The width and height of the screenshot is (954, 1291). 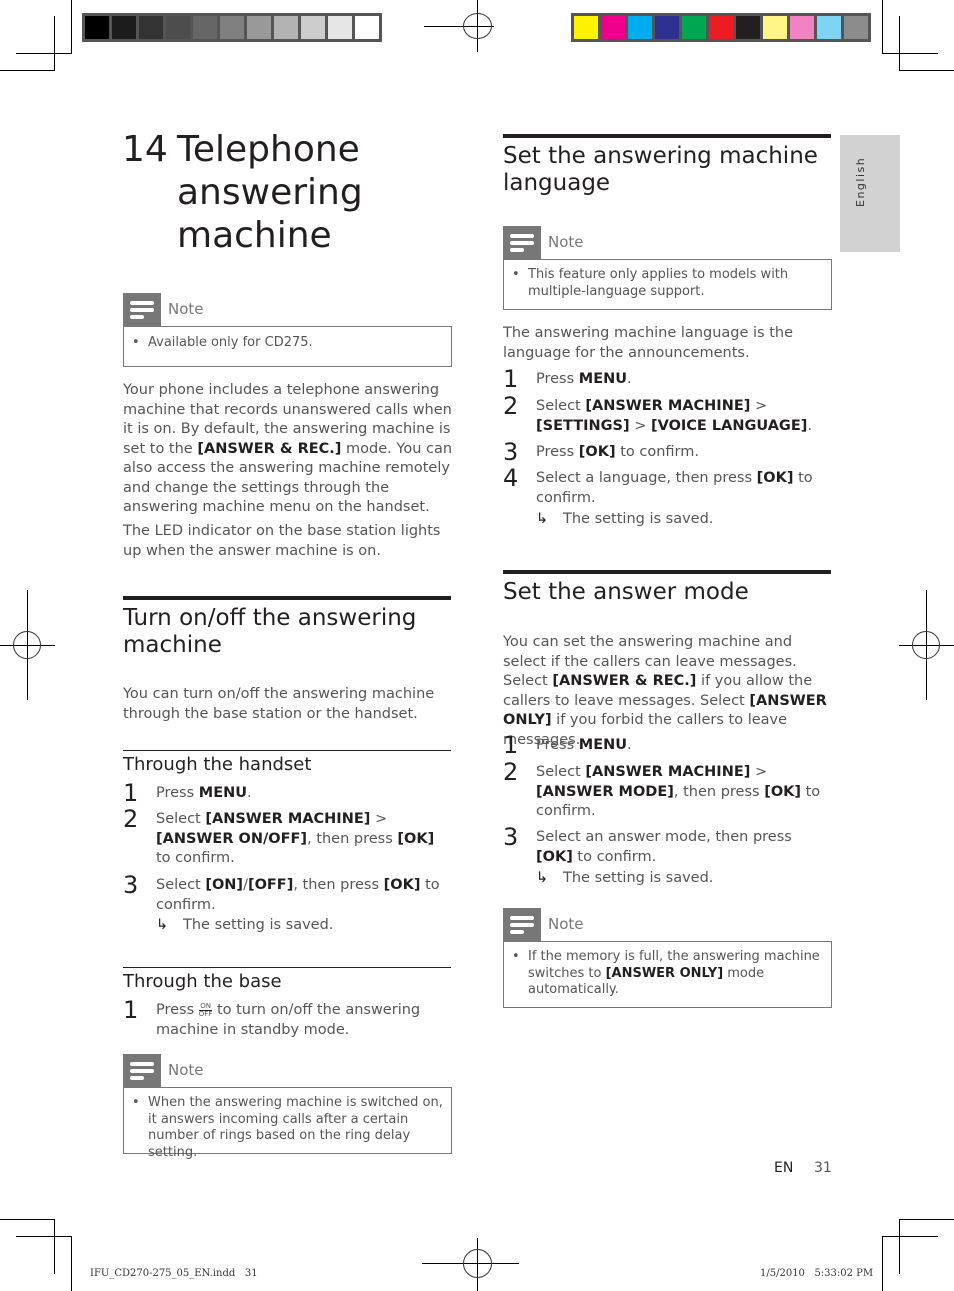 What do you see at coordinates (249, 793) in the screenshot?
I see `step-text: .` at bounding box center [249, 793].